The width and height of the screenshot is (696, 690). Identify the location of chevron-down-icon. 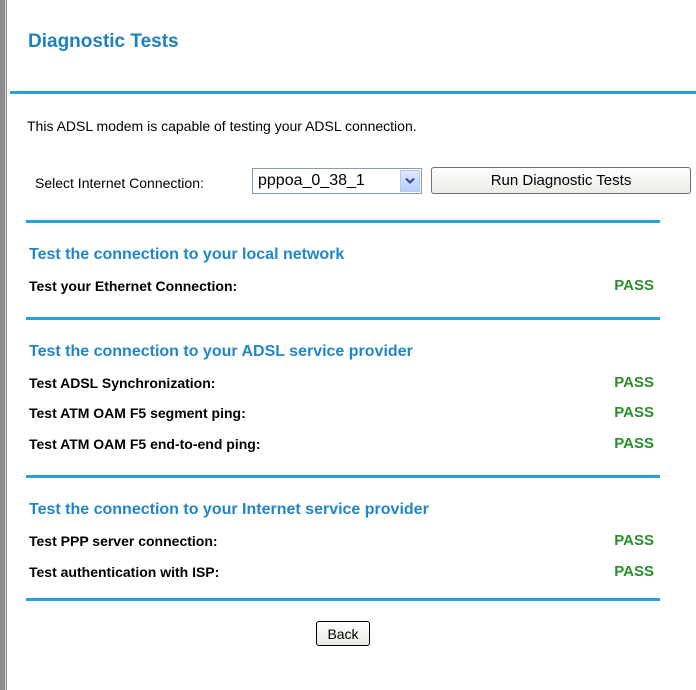
(410, 181).